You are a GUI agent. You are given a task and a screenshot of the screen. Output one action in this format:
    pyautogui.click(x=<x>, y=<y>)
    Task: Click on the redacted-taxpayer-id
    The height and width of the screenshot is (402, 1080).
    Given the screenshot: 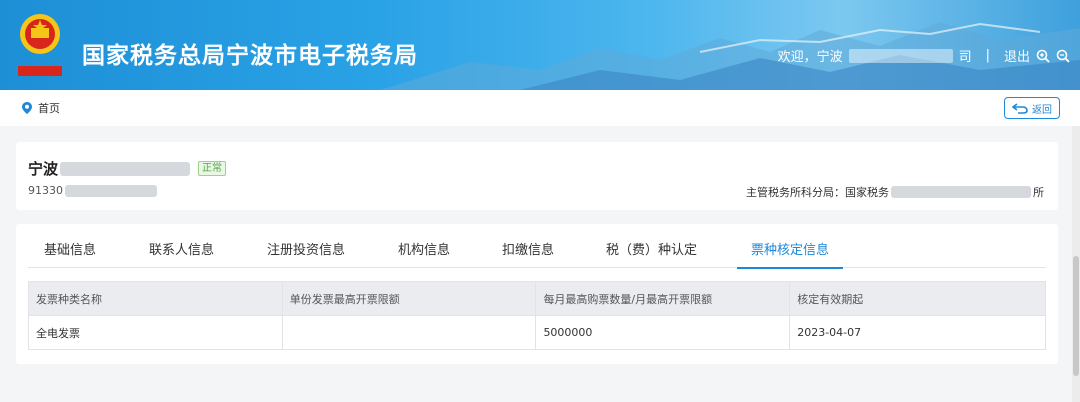 What is the action you would take?
    pyautogui.click(x=111, y=190)
    